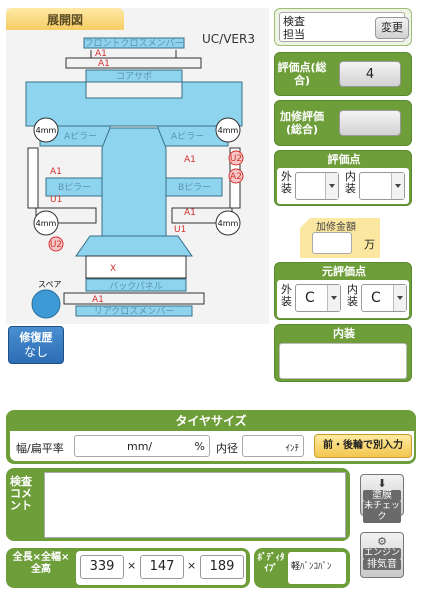  What do you see at coordinates (142, 446) in the screenshot?
I see `tire-width-input: mm/ %` at bounding box center [142, 446].